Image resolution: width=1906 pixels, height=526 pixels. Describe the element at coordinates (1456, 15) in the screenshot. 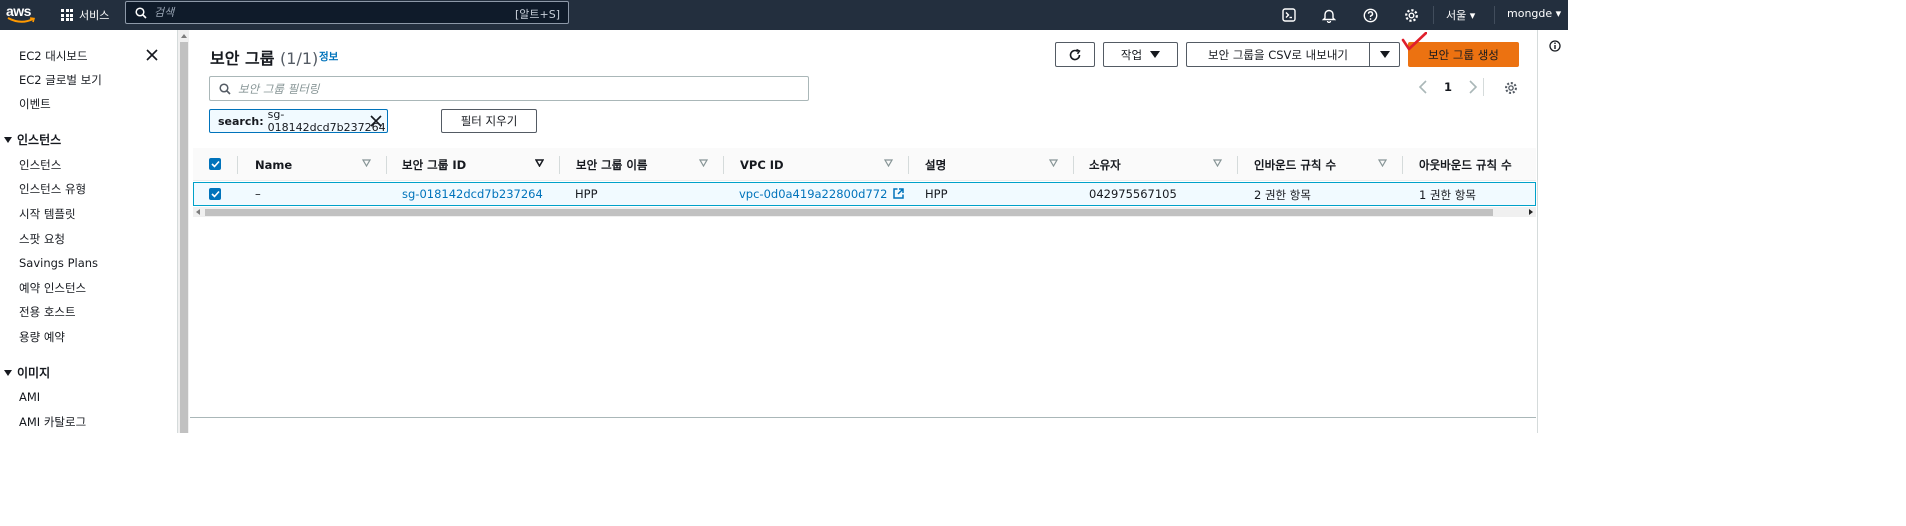

I see `region-label: 서울` at that location.